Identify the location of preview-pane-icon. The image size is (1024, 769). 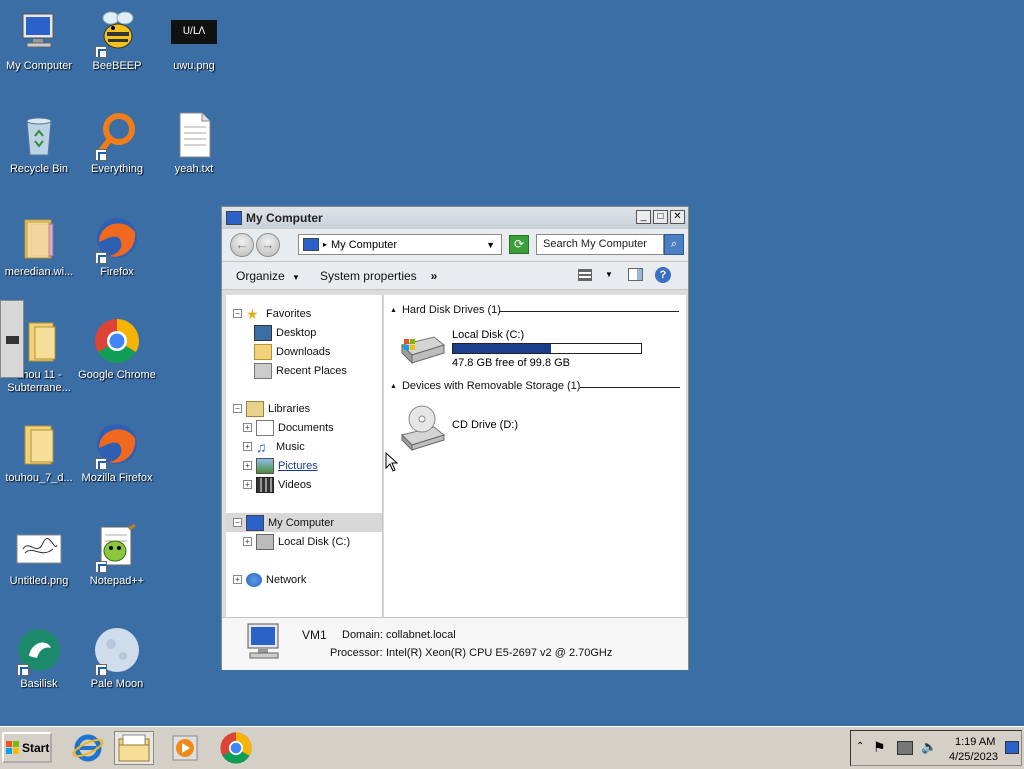
(635, 274).